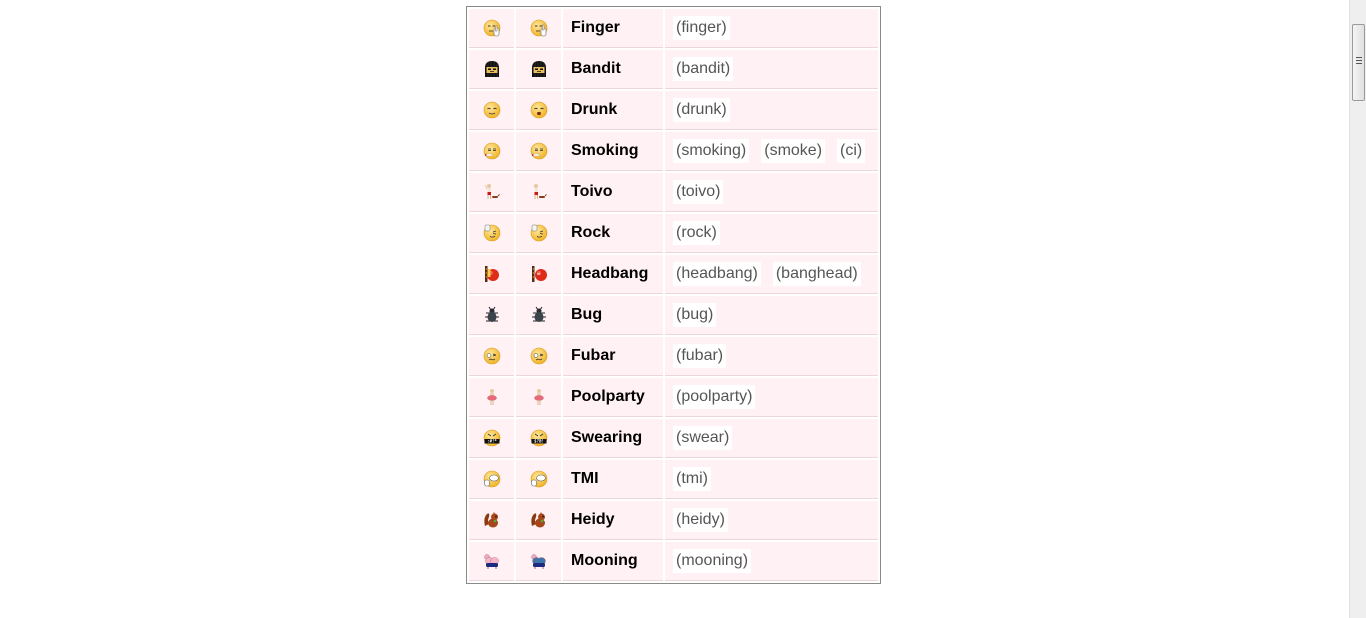 This screenshot has height=618, width=1366. I want to click on emoticon-row: Drunk (drunk), so click(673, 110).